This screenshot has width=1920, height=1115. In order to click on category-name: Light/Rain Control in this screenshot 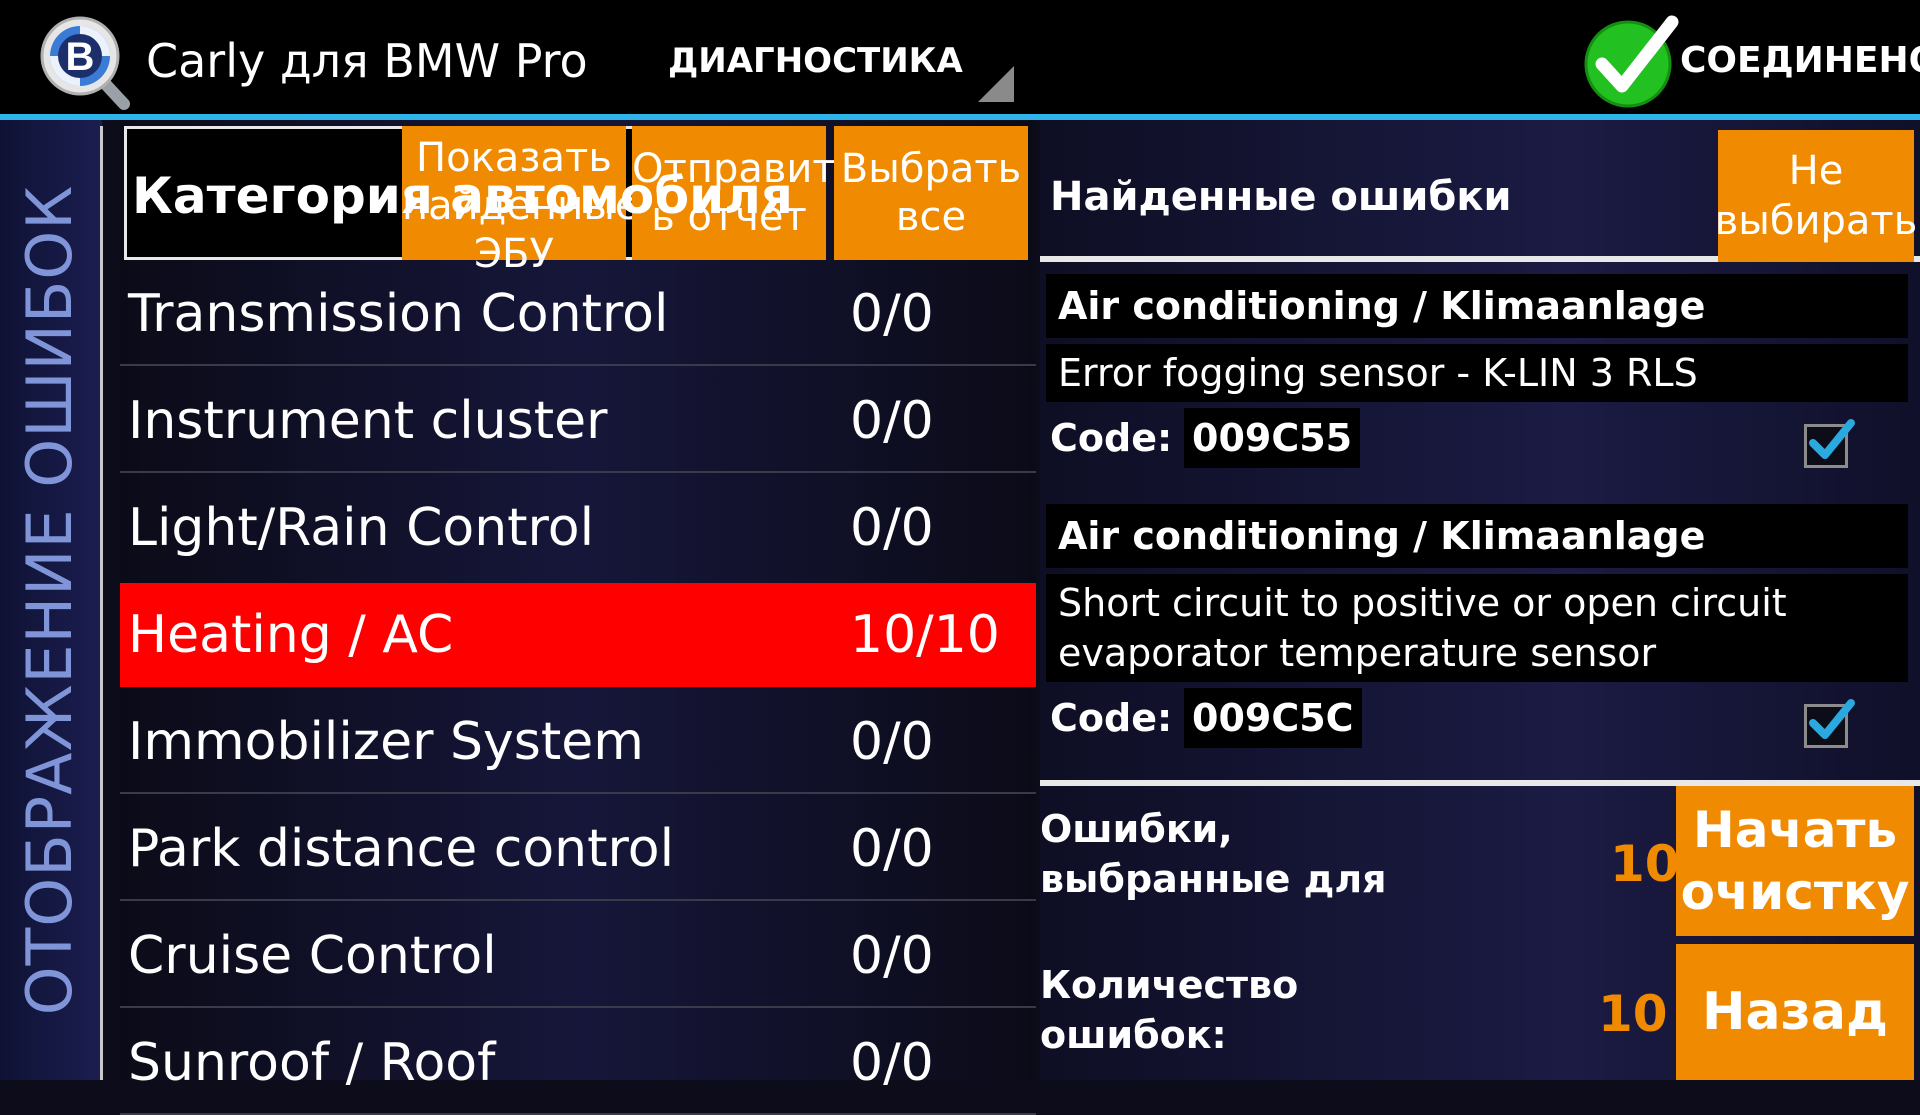, I will do `click(361, 528)`.